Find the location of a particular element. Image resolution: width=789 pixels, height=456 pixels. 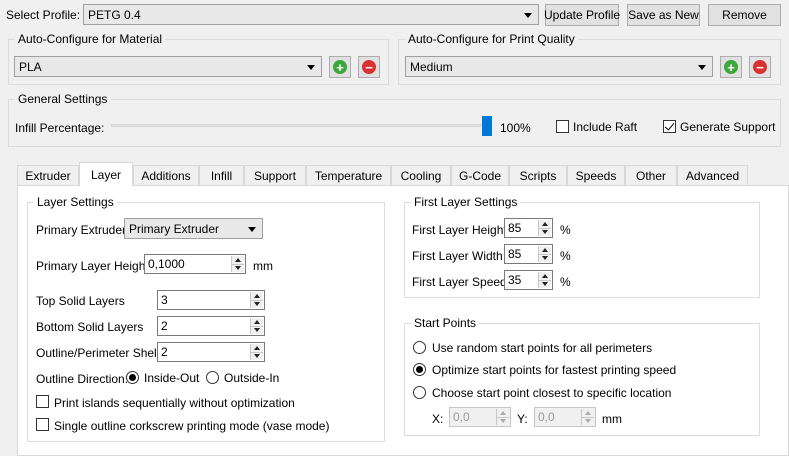

tab-speeds: Speeds is located at coordinates (596, 175).